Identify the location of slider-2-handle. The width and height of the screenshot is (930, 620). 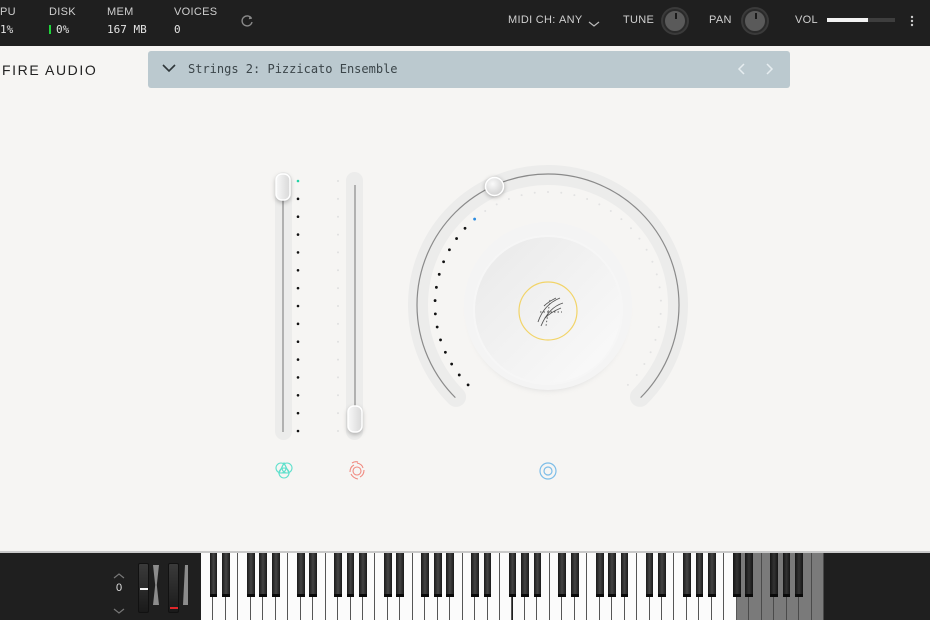
(355, 419).